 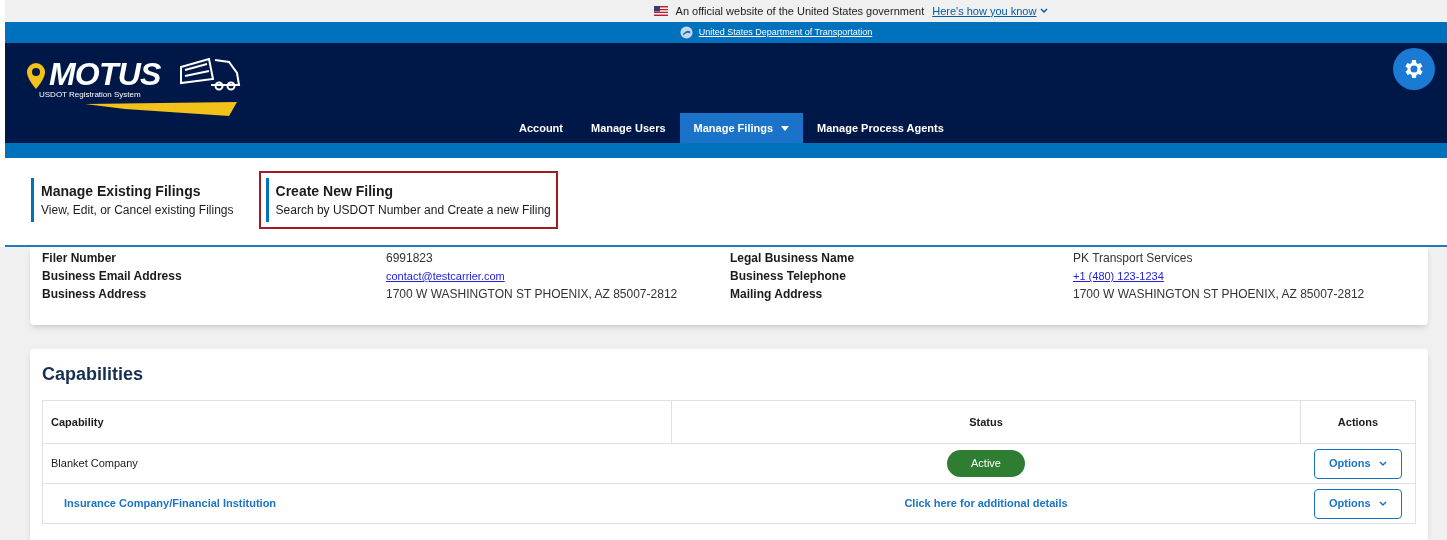 I want to click on details-link: Click here for additional details, so click(x=986, y=503).